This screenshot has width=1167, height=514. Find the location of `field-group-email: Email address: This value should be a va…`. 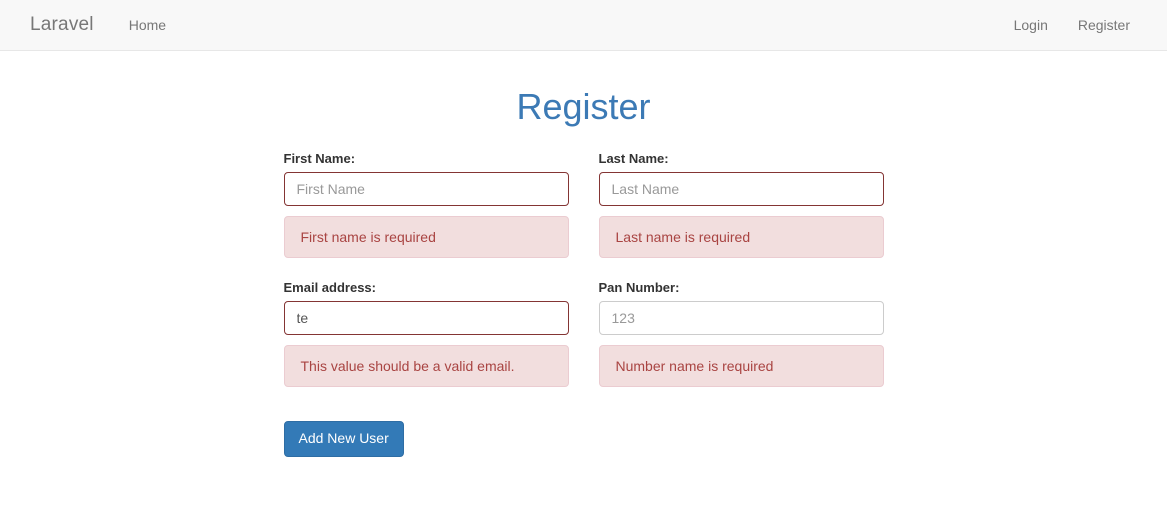

field-group-email: Email address: This value should be a va… is located at coordinates (426, 333).